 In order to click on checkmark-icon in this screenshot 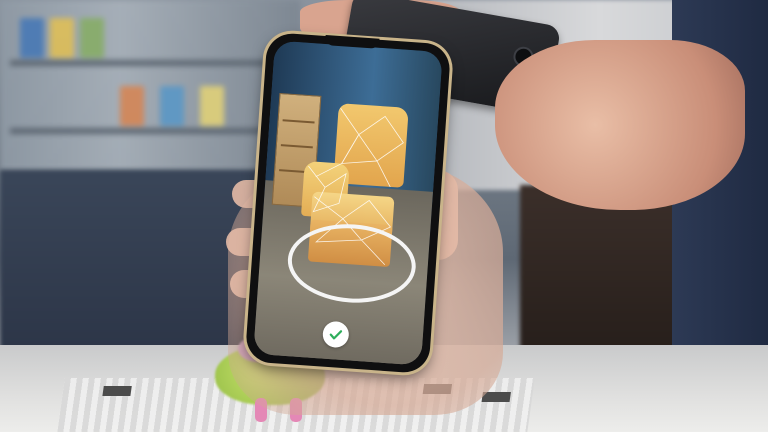, I will do `click(336, 335)`.